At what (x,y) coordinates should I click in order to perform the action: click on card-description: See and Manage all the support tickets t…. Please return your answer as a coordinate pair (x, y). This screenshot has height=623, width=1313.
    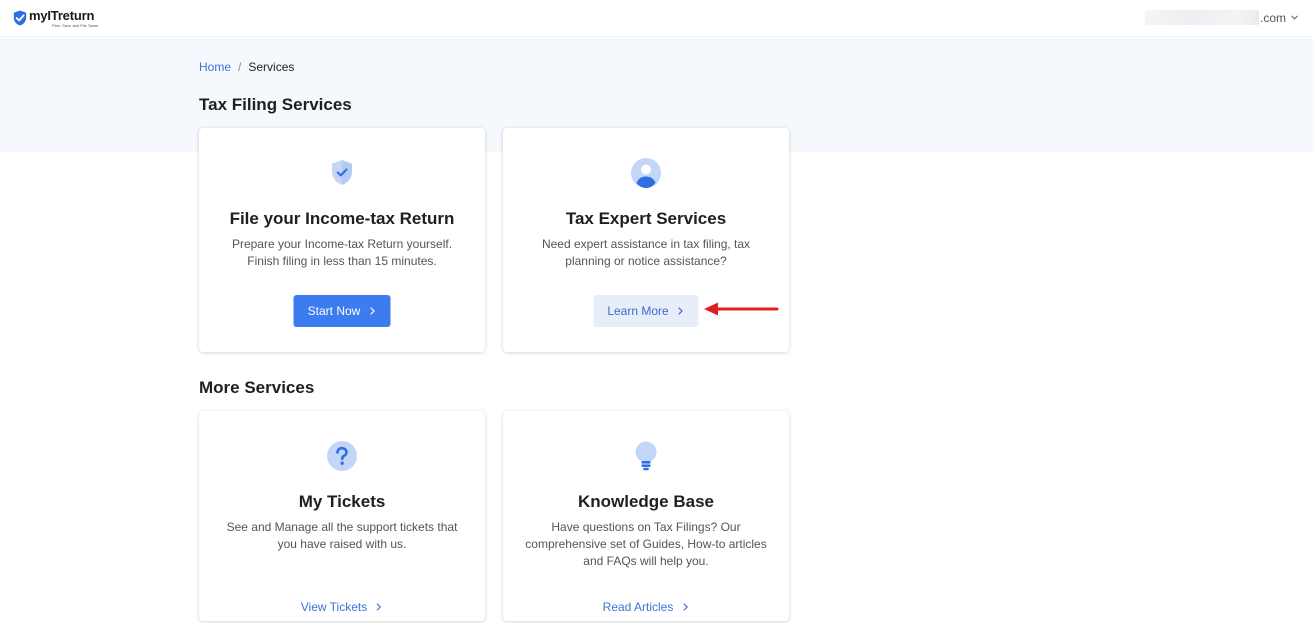
    Looking at the image, I should click on (342, 535).